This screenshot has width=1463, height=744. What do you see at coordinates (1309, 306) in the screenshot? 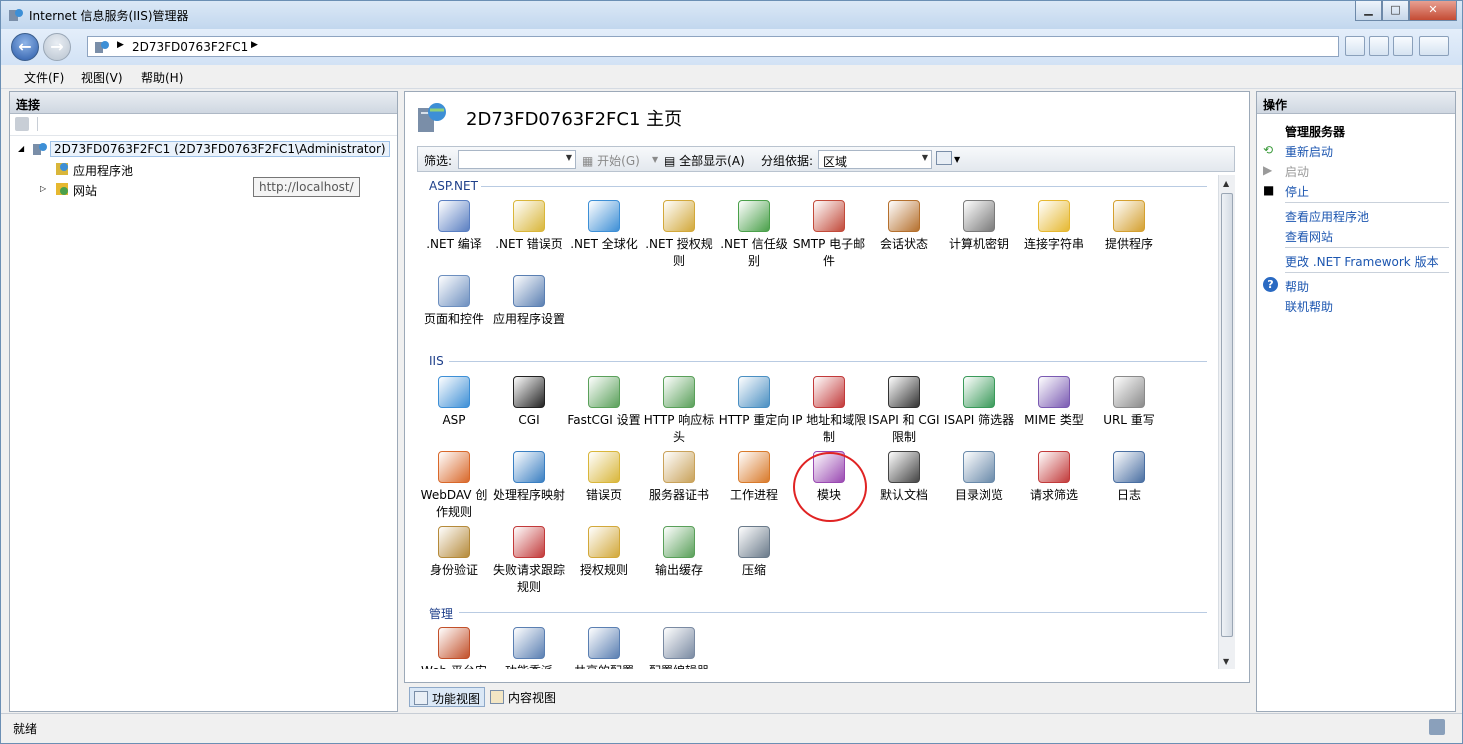
I see `action-online-help: 联机帮助` at bounding box center [1309, 306].